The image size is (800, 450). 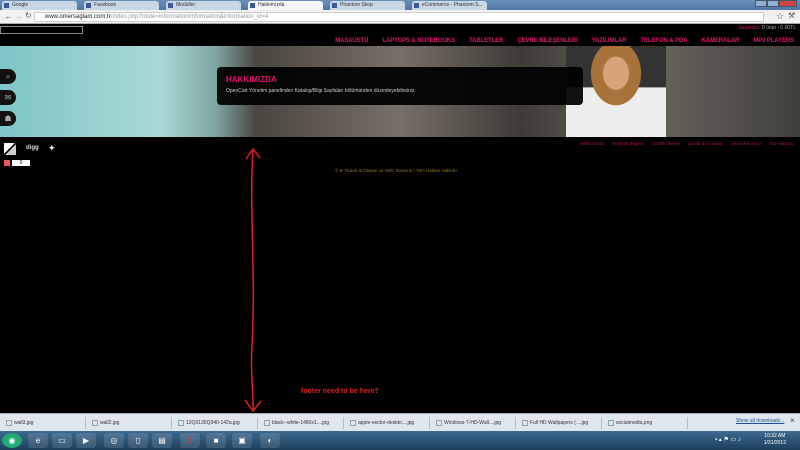 I want to click on chrome-icon: ◎, so click(x=114, y=440).